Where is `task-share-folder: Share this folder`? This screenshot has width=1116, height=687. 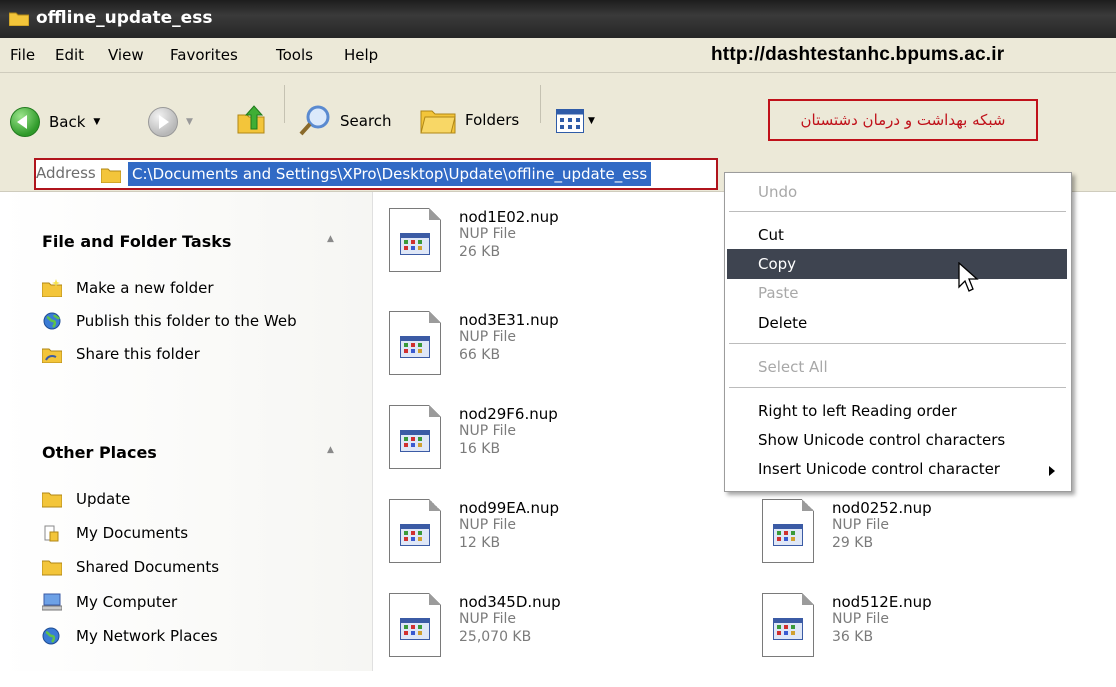 task-share-folder: Share this folder is located at coordinates (121, 354).